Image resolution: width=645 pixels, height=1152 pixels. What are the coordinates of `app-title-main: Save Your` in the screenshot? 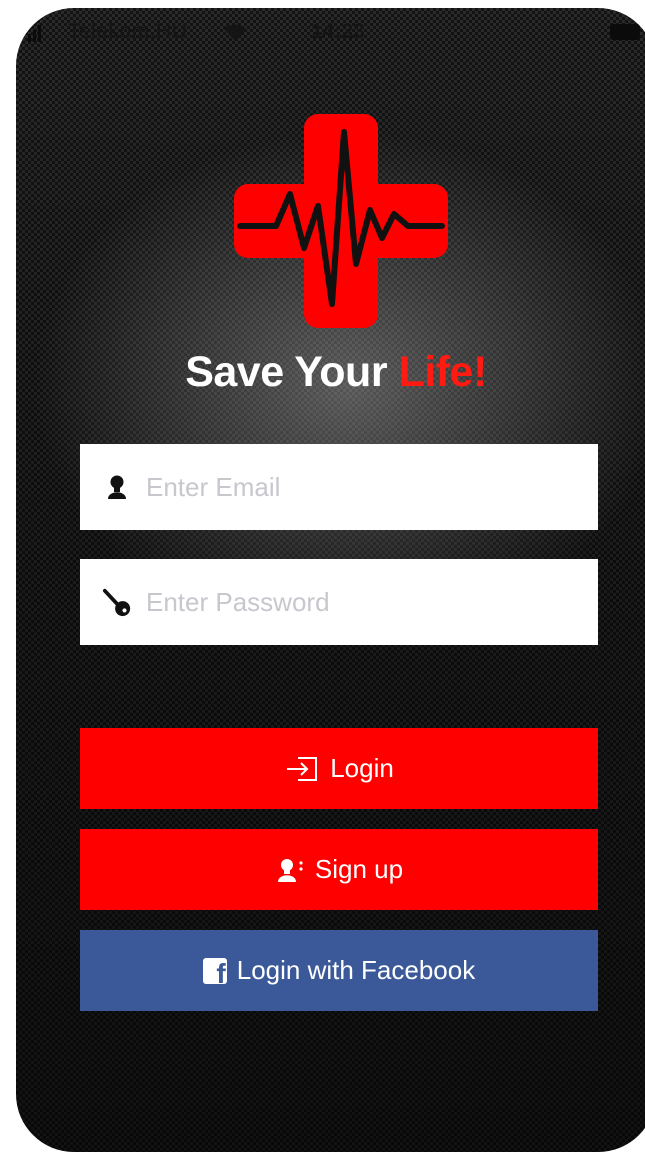 It's located at (292, 372).